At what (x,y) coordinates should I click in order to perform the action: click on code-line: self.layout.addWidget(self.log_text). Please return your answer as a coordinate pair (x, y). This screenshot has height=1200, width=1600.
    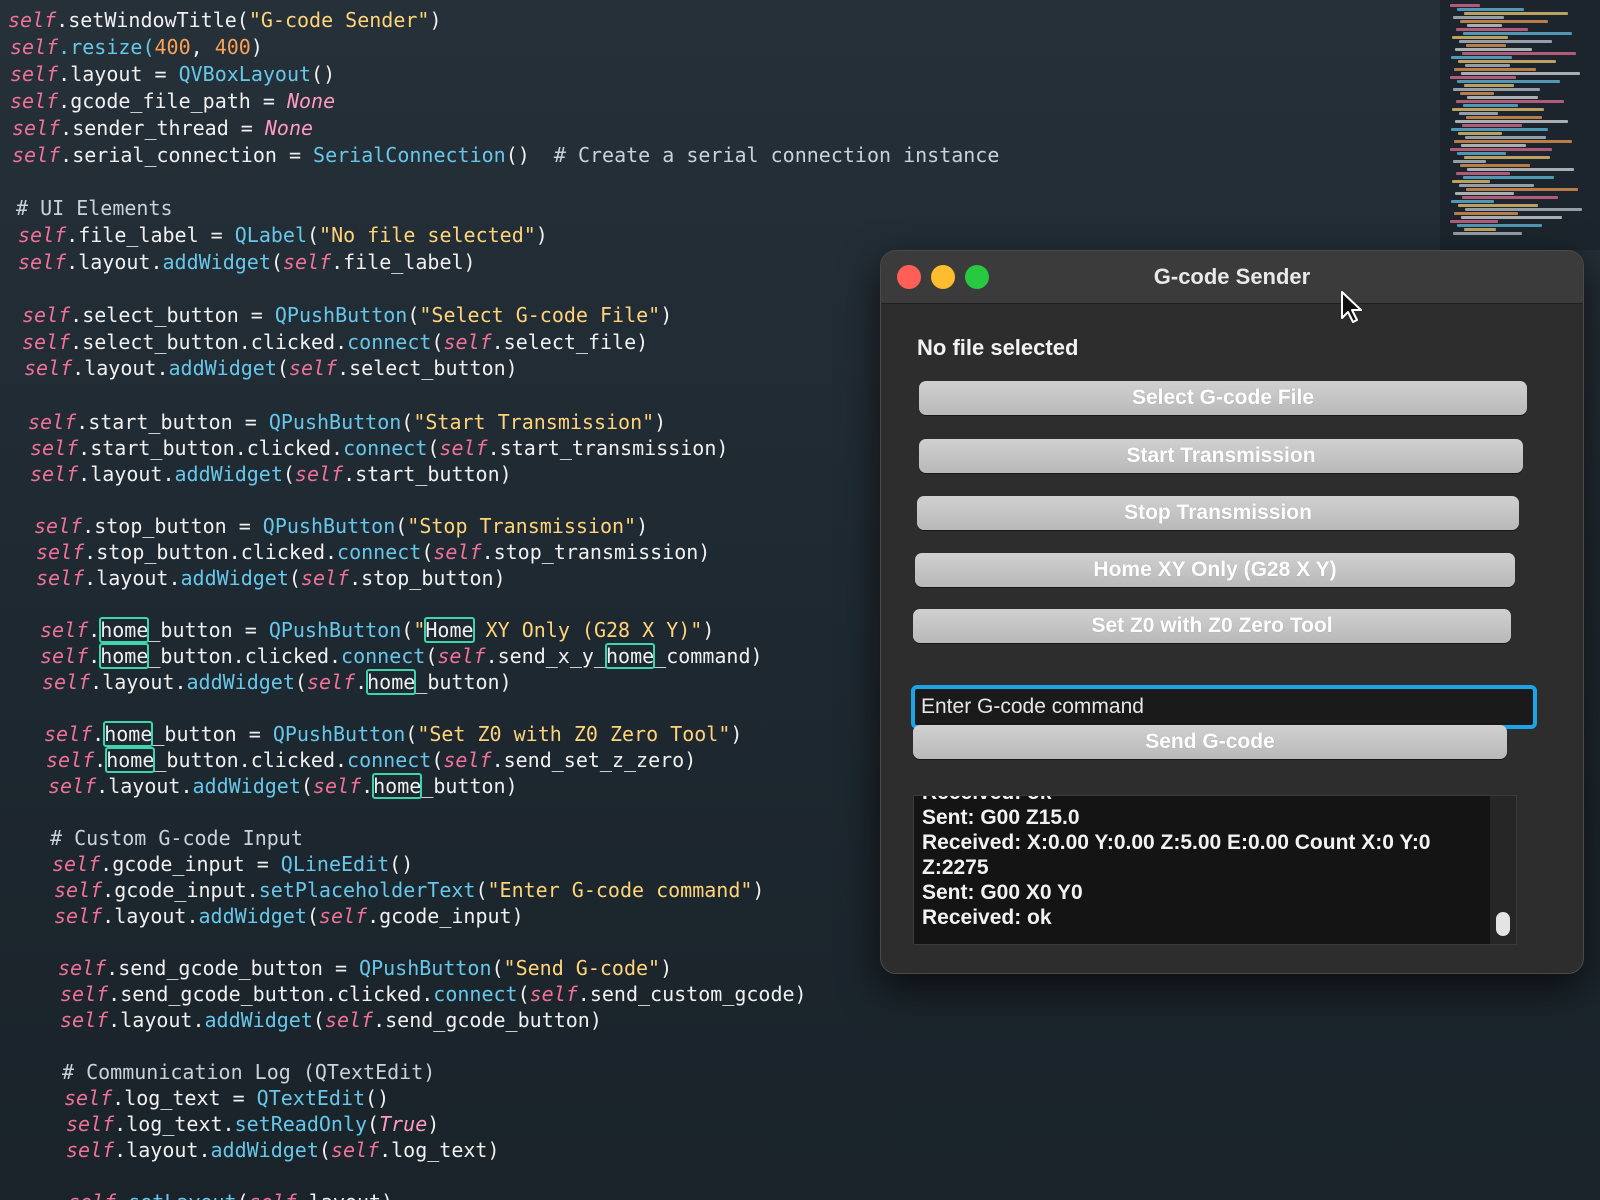
    Looking at the image, I should click on (283, 1150).